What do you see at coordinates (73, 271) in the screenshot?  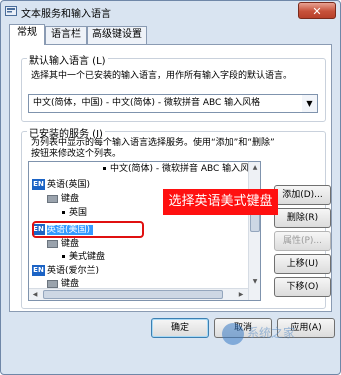 I see `tree-item-label: 英语(爱尔兰)` at bounding box center [73, 271].